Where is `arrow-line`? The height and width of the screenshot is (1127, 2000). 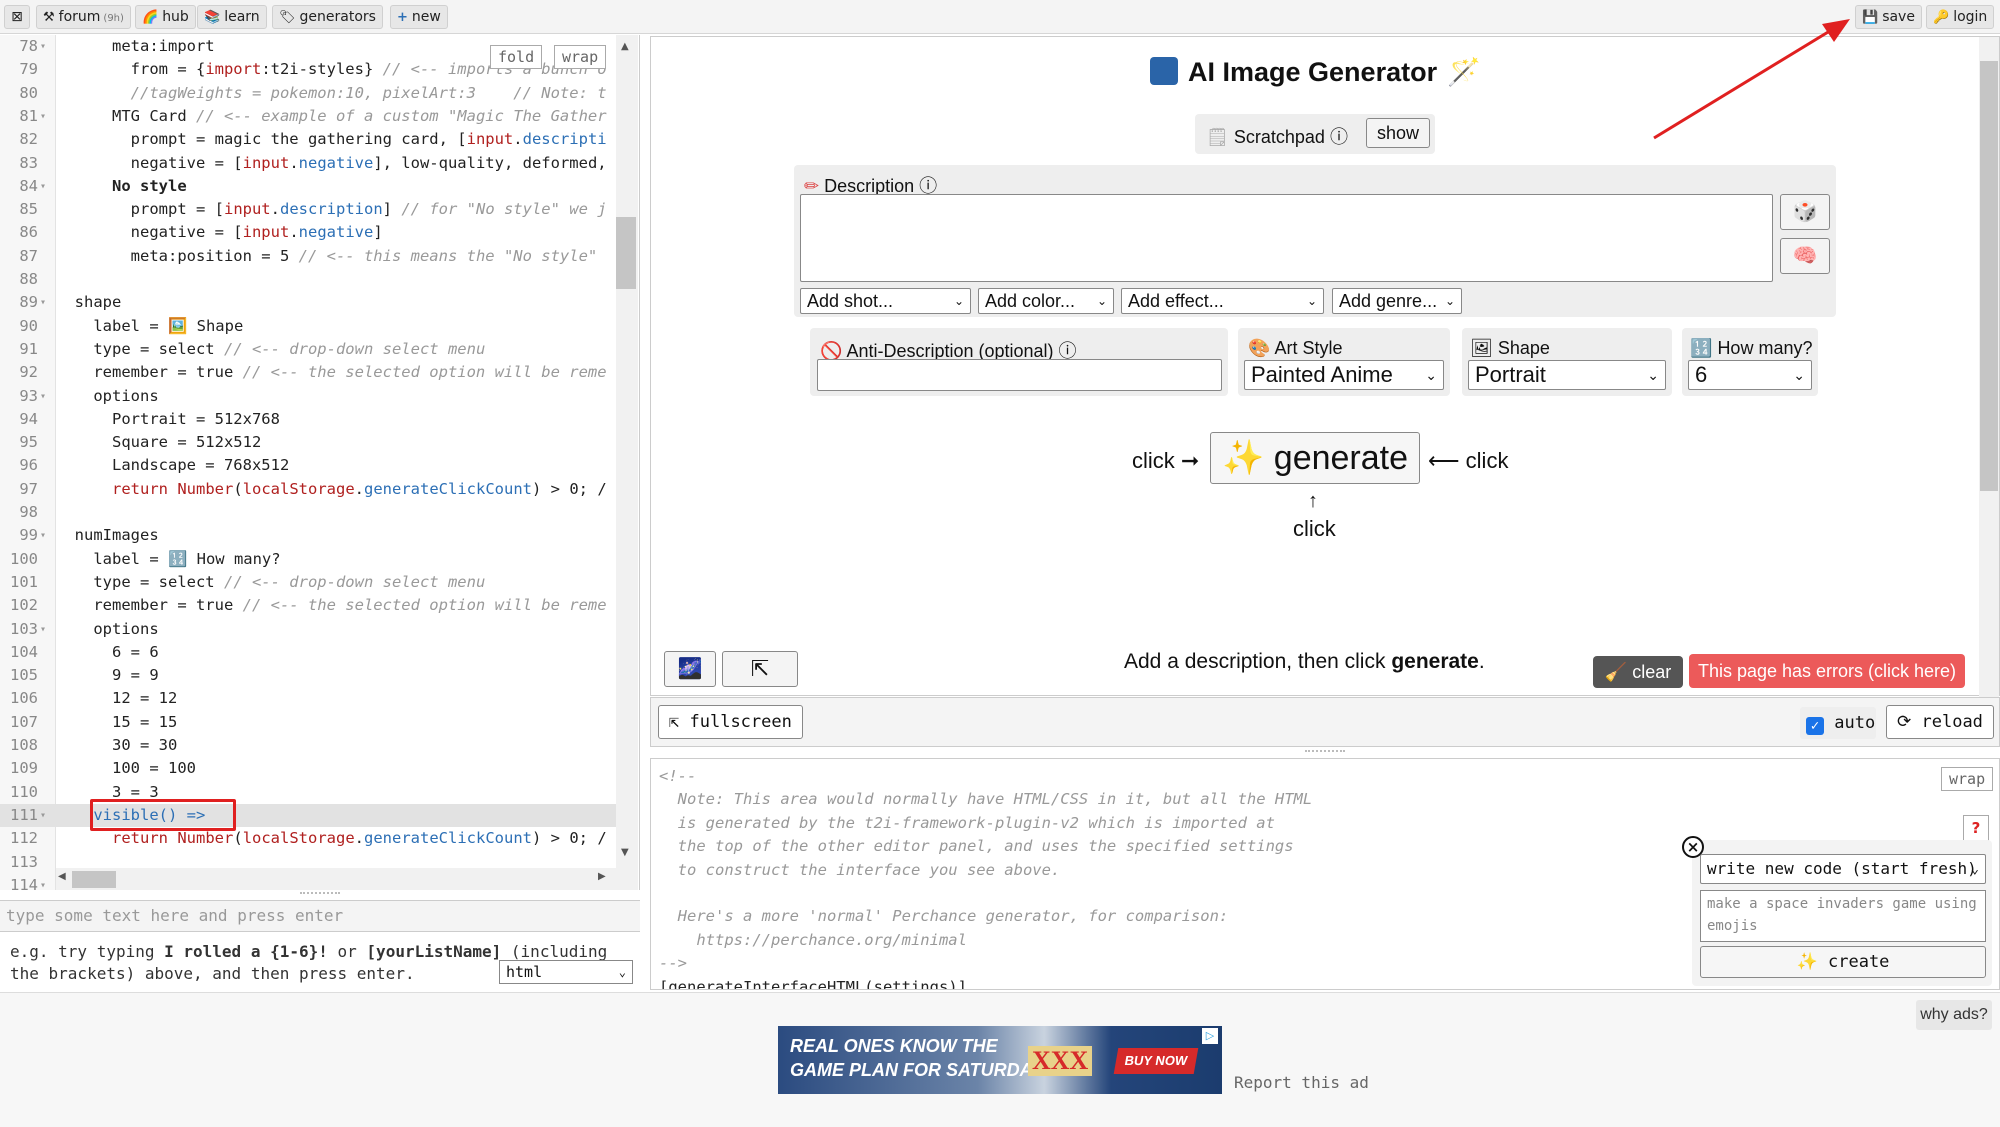 arrow-line is located at coordinates (1746, 82).